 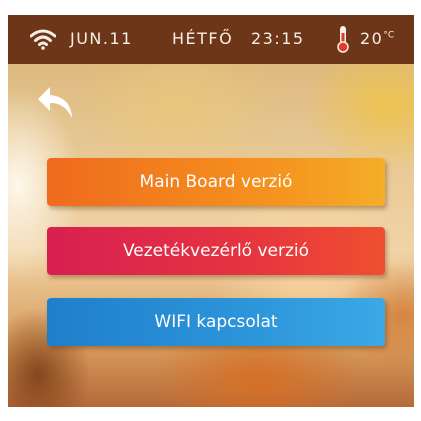 I want to click on status-time: 23:15, so click(x=278, y=38).